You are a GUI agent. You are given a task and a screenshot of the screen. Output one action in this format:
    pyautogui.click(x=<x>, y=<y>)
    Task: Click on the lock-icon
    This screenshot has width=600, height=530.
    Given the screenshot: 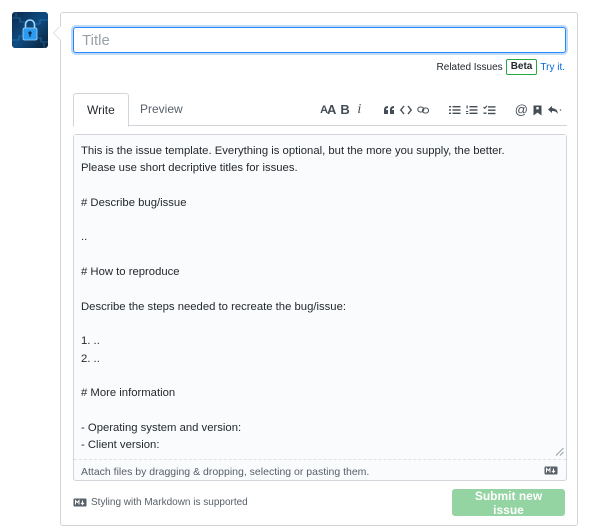 What is the action you would take?
    pyautogui.click(x=30, y=30)
    